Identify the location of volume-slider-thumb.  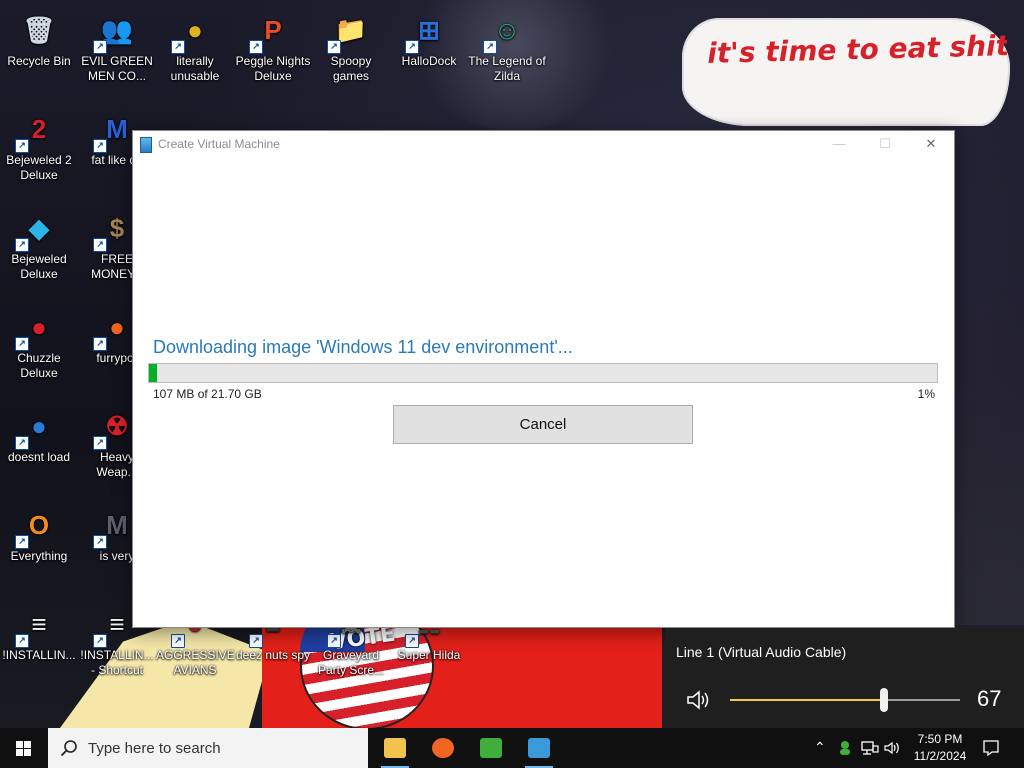
(884, 700).